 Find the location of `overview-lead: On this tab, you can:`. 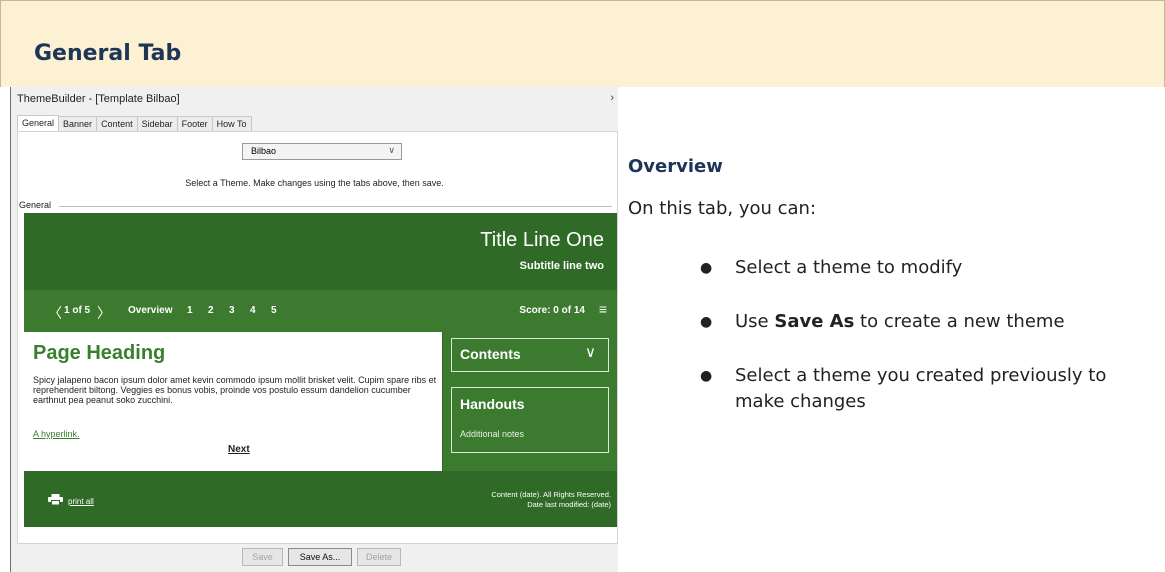

overview-lead: On this tab, you can: is located at coordinates (722, 208).